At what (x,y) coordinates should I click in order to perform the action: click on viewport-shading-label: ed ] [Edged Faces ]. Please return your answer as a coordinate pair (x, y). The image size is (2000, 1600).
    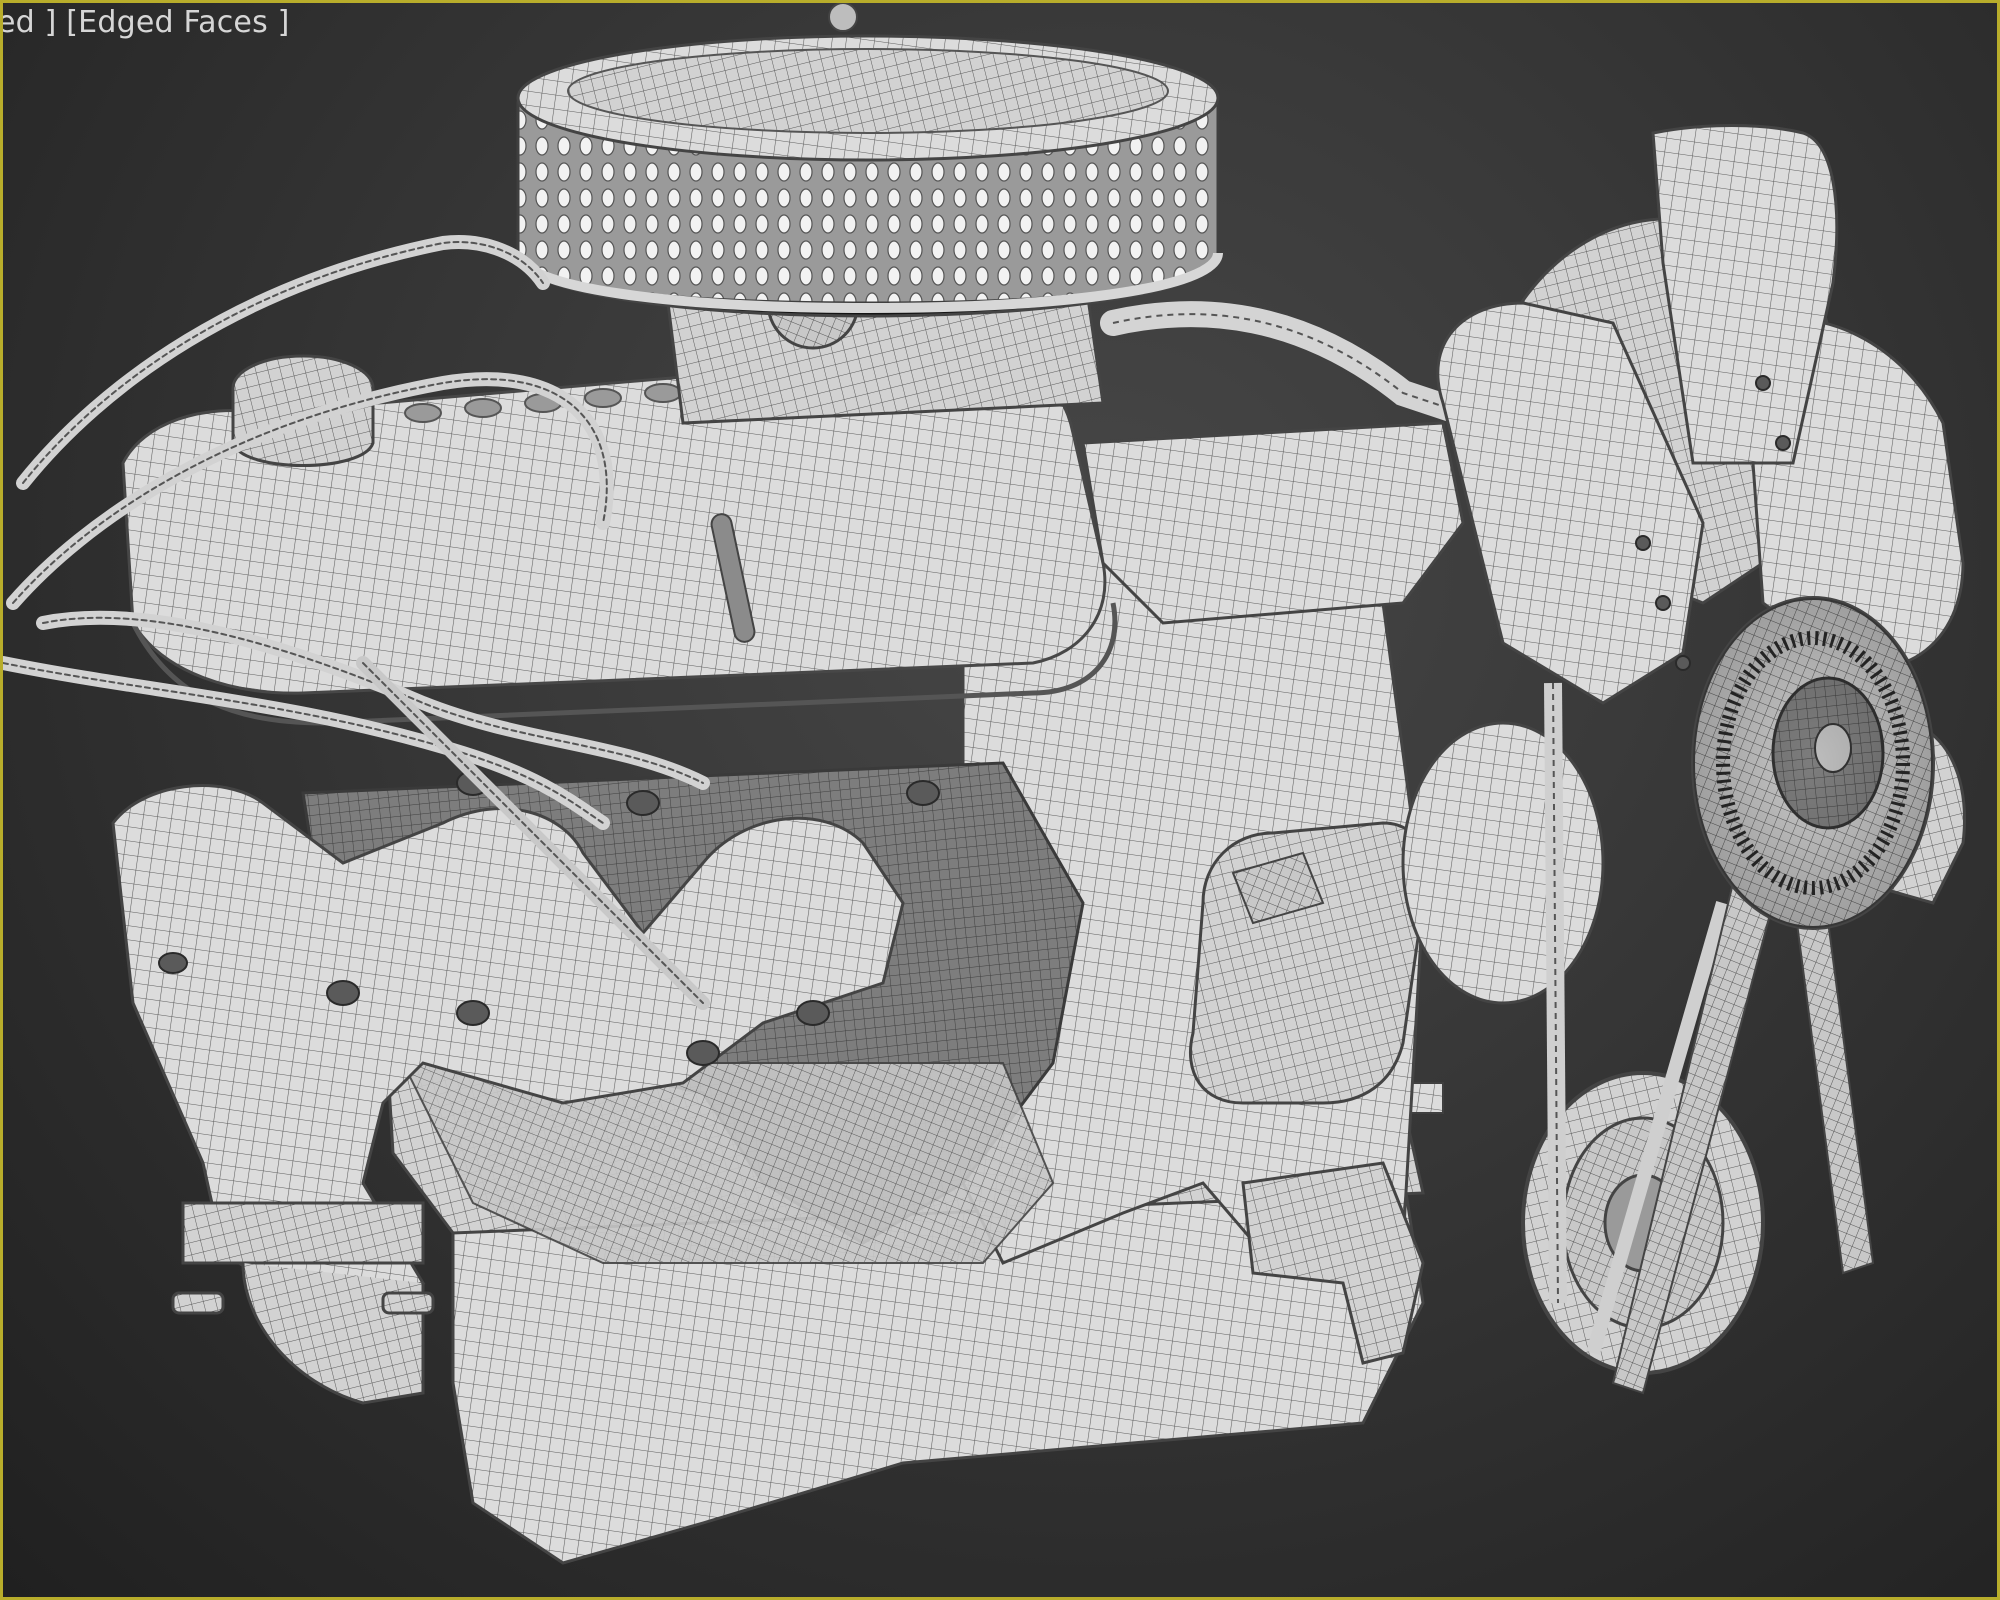
    Looking at the image, I should click on (146, 22).